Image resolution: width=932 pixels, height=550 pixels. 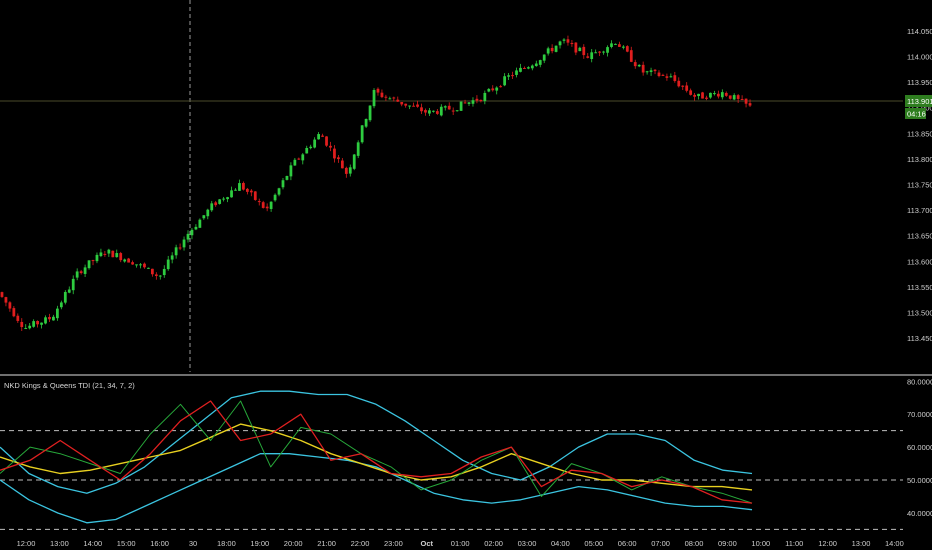 I want to click on time-tick-label: 09:00, so click(x=727, y=543).